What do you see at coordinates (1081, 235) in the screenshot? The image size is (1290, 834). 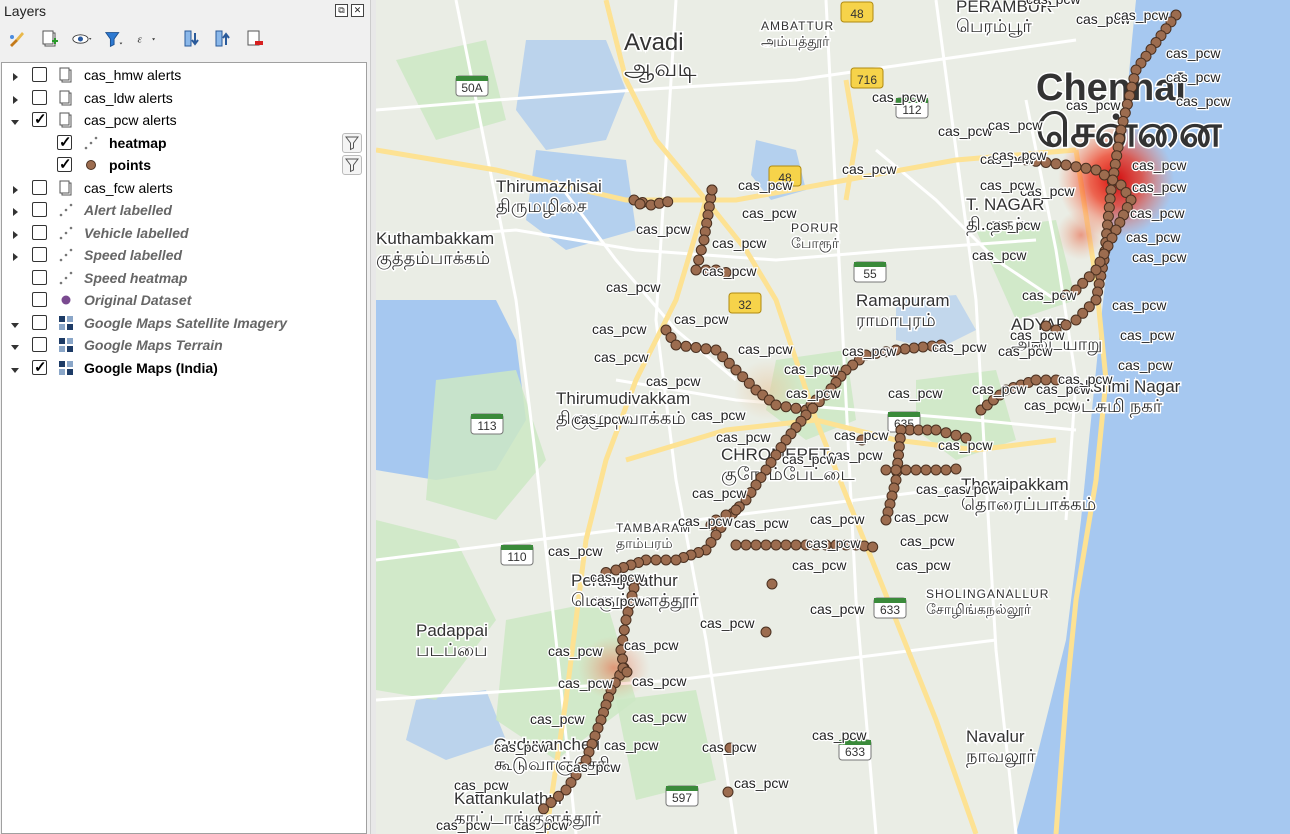 I see `heatmap-hotspot` at bounding box center [1081, 235].